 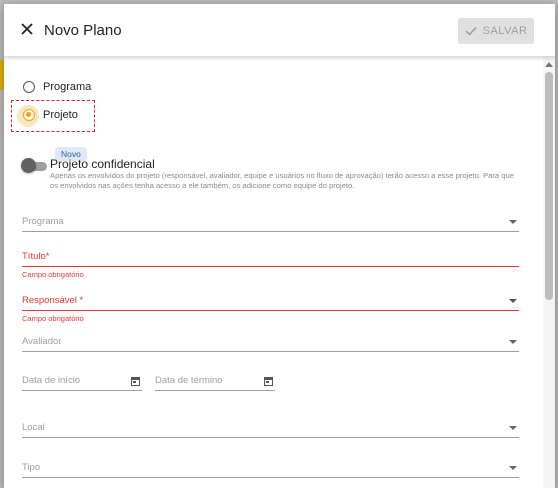 I want to click on scrollbar, so click(x=549, y=272).